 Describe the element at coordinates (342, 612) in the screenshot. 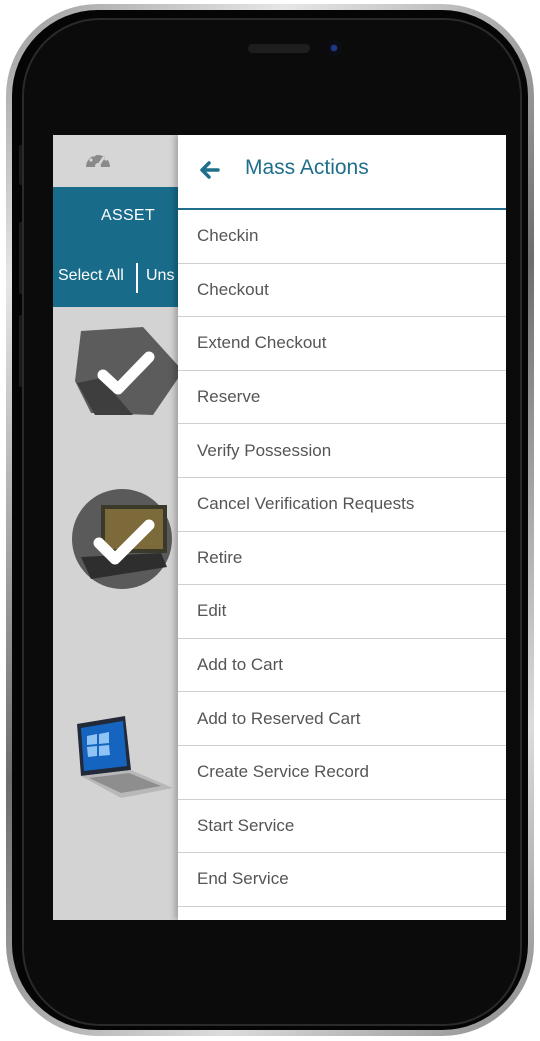

I see `menu-item-edit: Edit` at that location.